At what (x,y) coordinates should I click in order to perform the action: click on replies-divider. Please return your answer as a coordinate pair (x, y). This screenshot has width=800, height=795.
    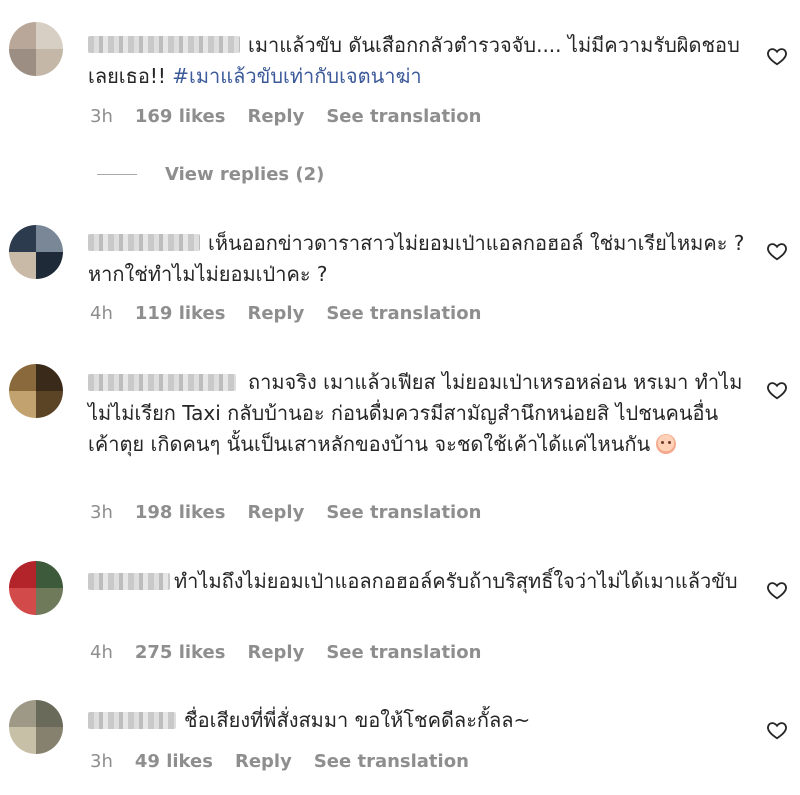
    Looking at the image, I should click on (117, 174).